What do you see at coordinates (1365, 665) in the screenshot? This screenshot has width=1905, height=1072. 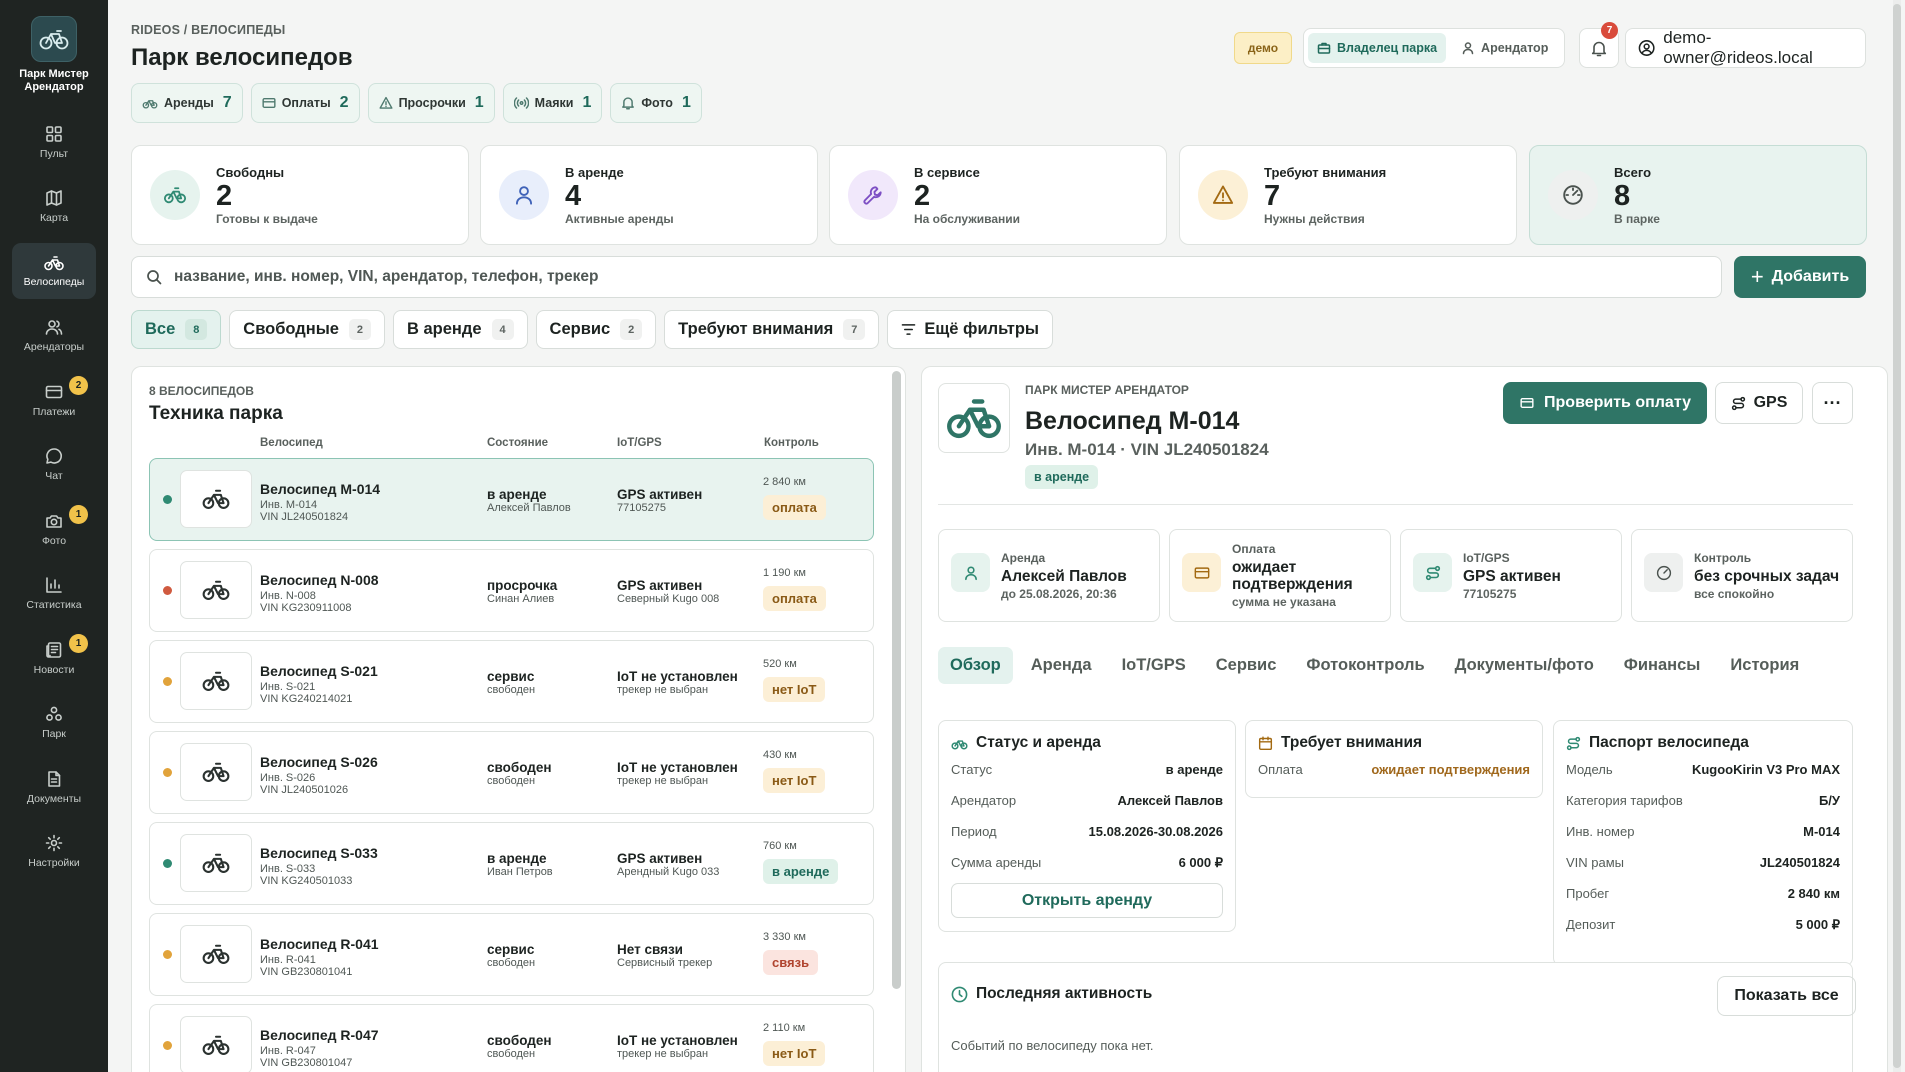 I see `tab-photo-control: Фотоконтроль` at bounding box center [1365, 665].